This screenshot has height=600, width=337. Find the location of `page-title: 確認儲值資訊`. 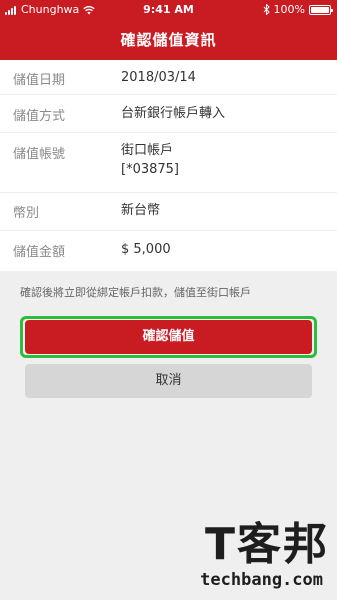

page-title: 確認儲值資訊 is located at coordinates (168, 40).